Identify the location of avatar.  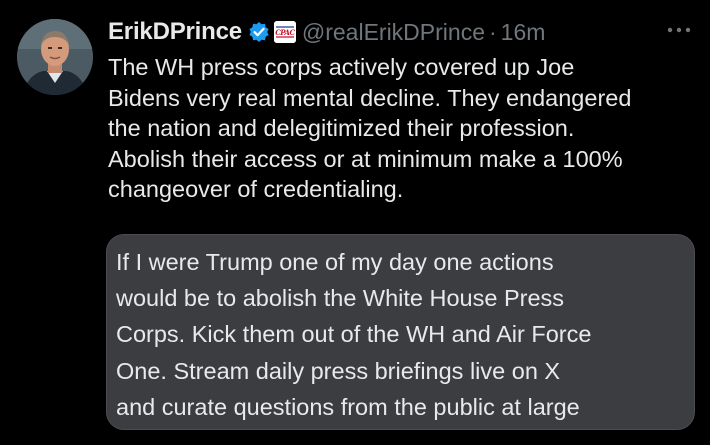
(55, 57).